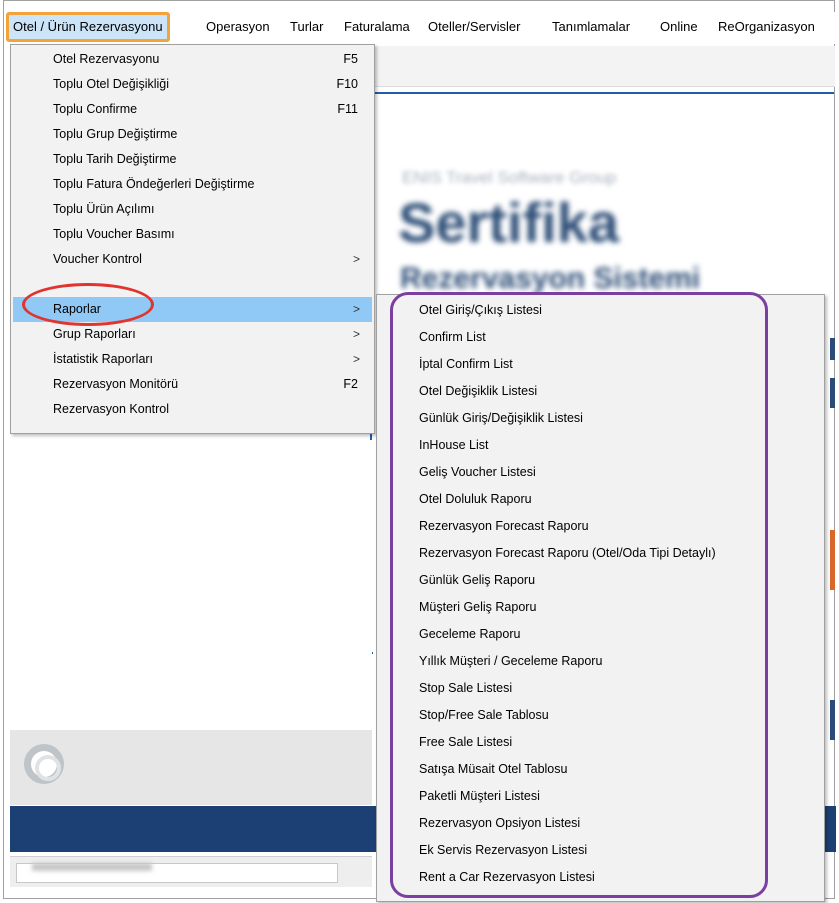 Image resolution: width=839 pixels, height=903 pixels. Describe the element at coordinates (350, 59) in the screenshot. I see `shortcut-label: F5` at that location.